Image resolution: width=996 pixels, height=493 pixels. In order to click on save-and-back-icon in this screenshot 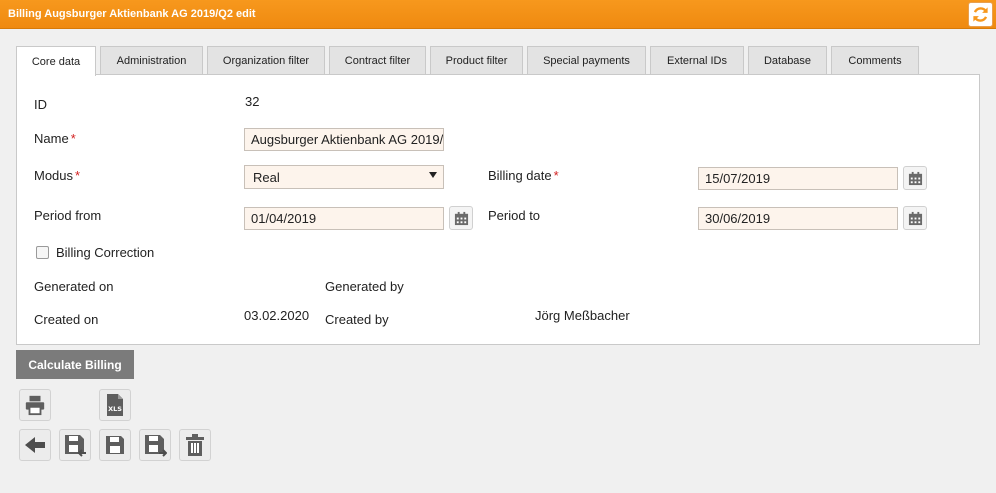, I will do `click(75, 446)`.